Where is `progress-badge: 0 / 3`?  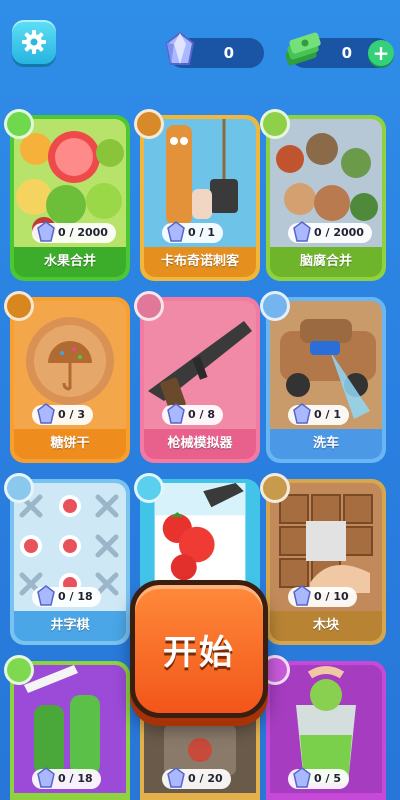
progress-badge: 0 / 3 is located at coordinates (62, 414).